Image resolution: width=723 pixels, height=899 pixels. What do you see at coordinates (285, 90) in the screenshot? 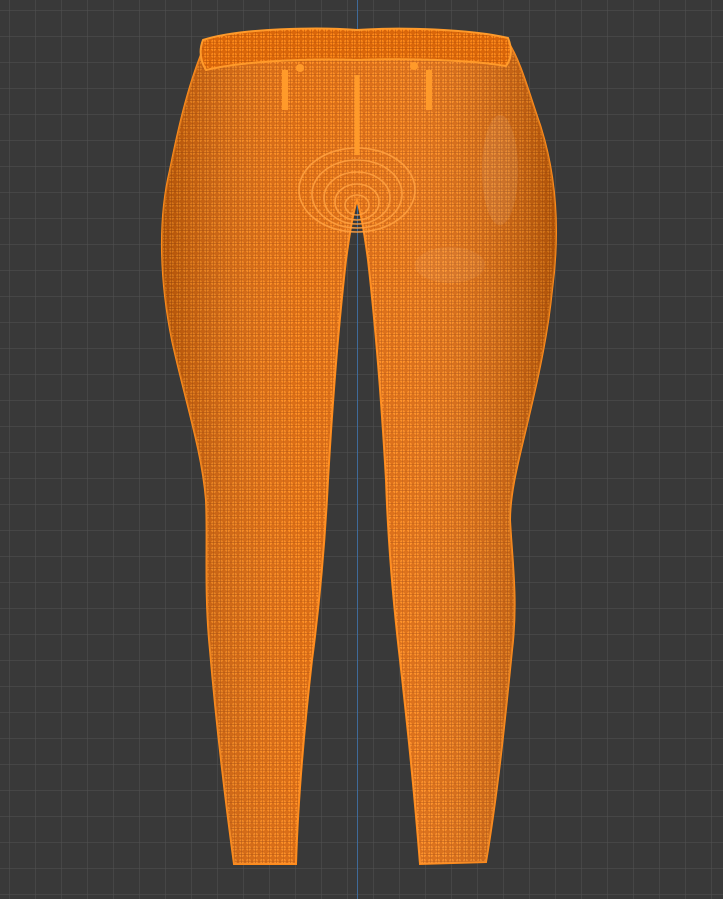
I see `belt-loop-left` at bounding box center [285, 90].